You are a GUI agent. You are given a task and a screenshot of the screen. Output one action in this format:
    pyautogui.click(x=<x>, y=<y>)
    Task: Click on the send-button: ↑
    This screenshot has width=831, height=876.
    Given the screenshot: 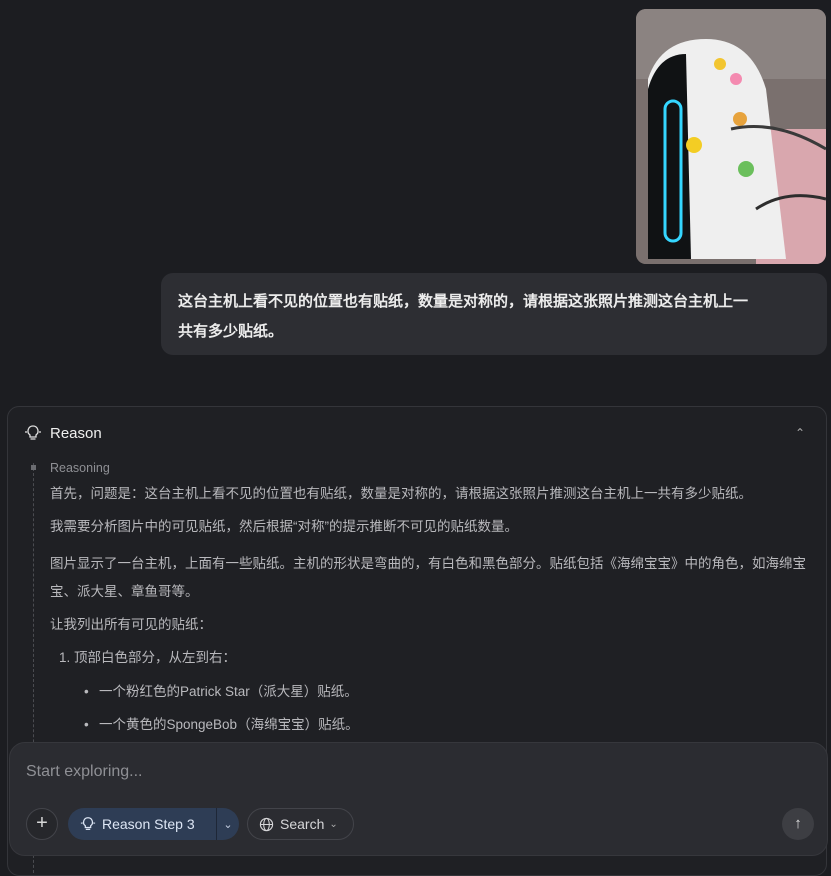 What is the action you would take?
    pyautogui.click(x=798, y=824)
    